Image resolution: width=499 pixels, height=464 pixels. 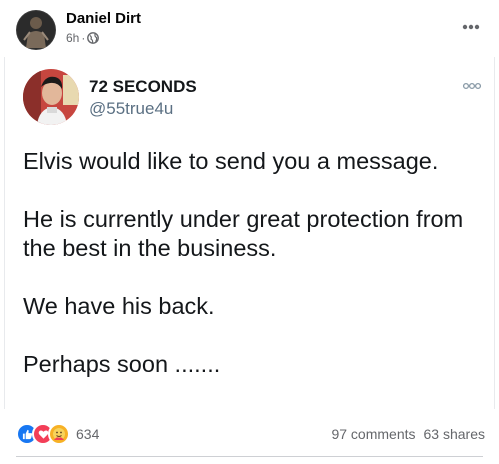 What do you see at coordinates (373, 434) in the screenshot?
I see `comments-count-link: 97 comments` at bounding box center [373, 434].